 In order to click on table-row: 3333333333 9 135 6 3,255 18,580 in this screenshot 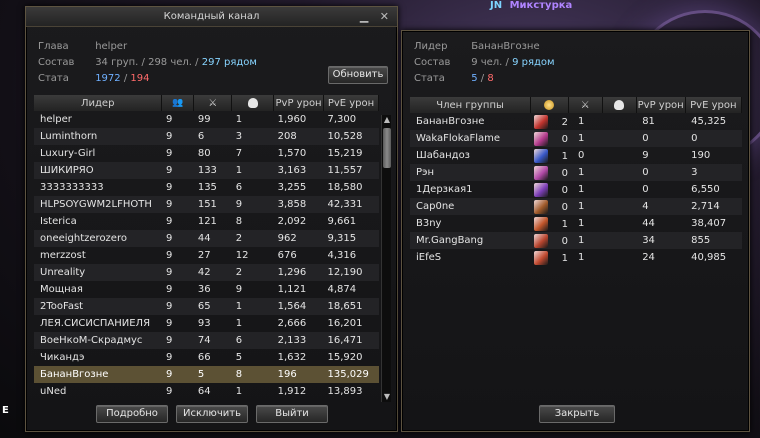, I will do `click(206, 187)`.